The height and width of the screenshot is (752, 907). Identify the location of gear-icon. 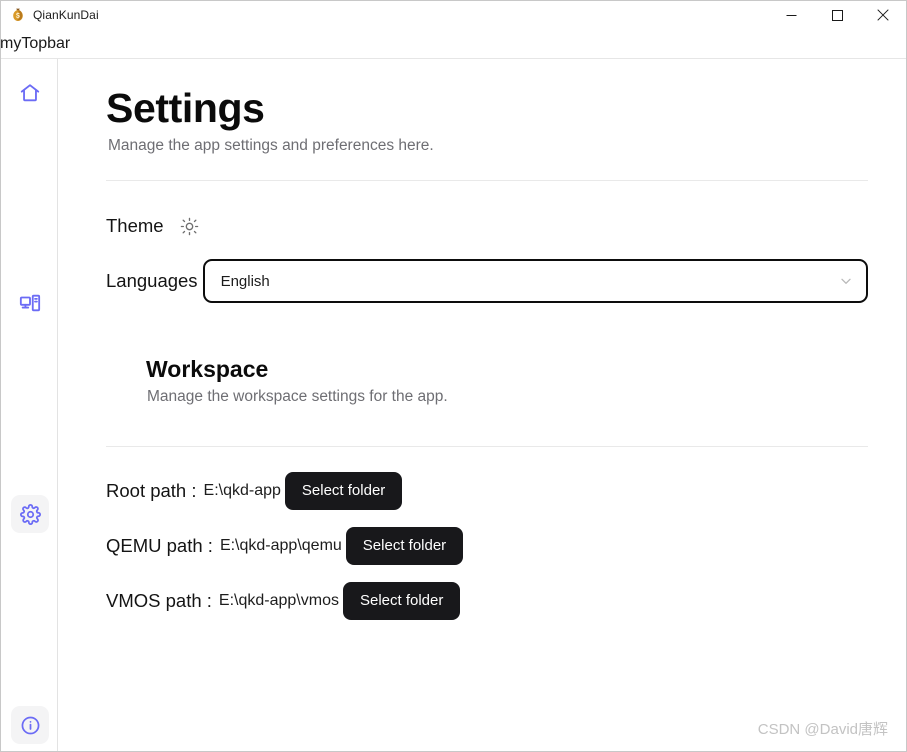
(30, 514).